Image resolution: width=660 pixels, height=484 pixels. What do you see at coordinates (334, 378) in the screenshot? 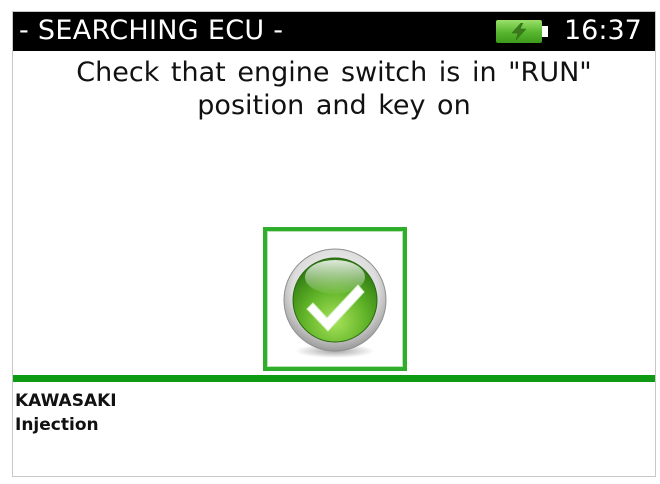
I see `divider` at bounding box center [334, 378].